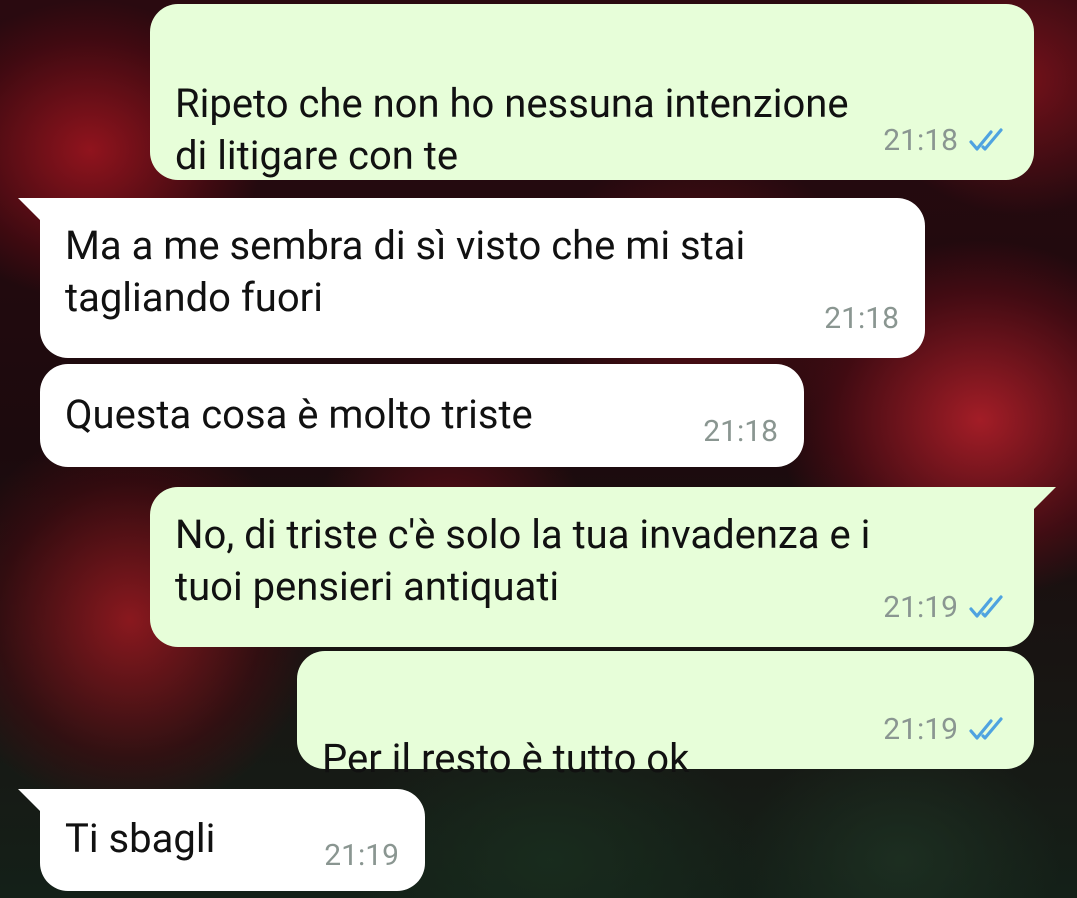 Image resolution: width=1077 pixels, height=898 pixels. I want to click on message-bubble-incoming: Ti sbagli 21:19, so click(221, 840).